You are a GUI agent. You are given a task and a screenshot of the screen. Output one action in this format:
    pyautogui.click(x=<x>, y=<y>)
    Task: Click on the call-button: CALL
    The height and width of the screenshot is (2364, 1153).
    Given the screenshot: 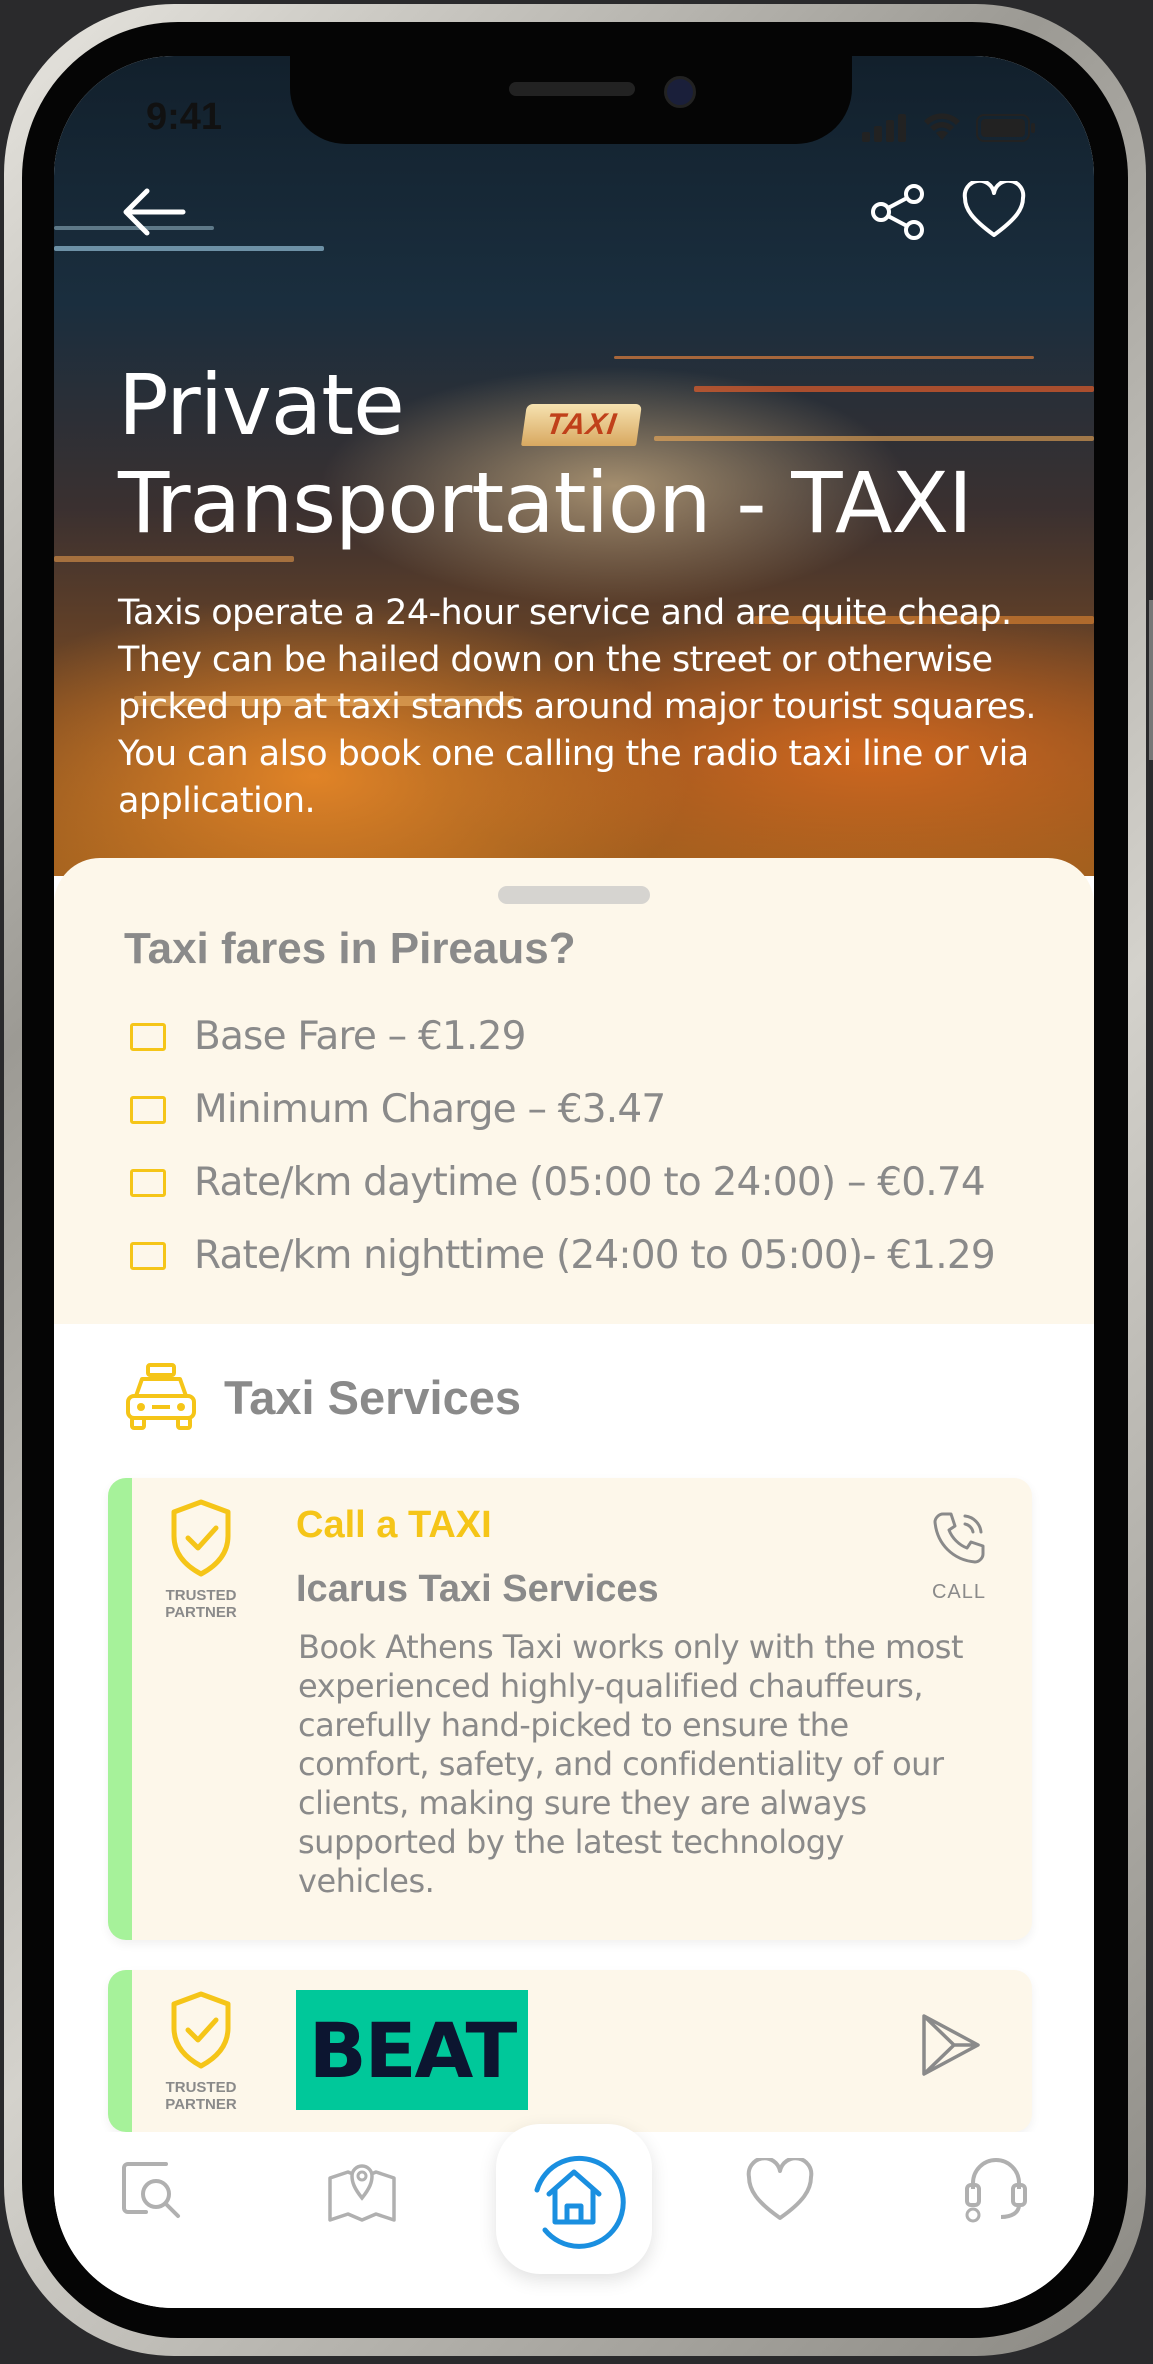 What is the action you would take?
    pyautogui.click(x=959, y=1556)
    